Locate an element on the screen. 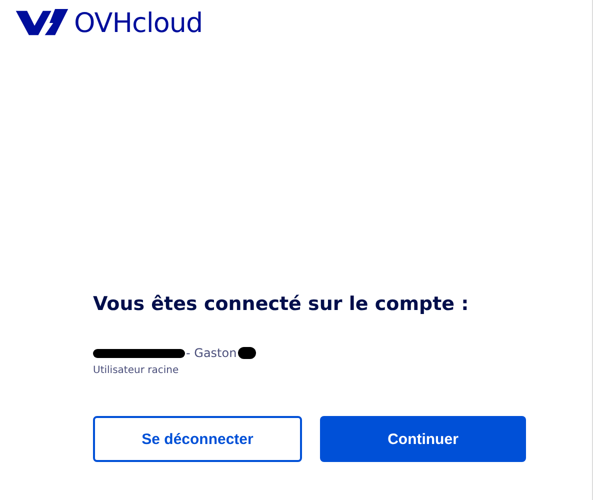 Image resolution: width=593 pixels, height=500 pixels. account-role: Utilisateur racine is located at coordinates (136, 370).